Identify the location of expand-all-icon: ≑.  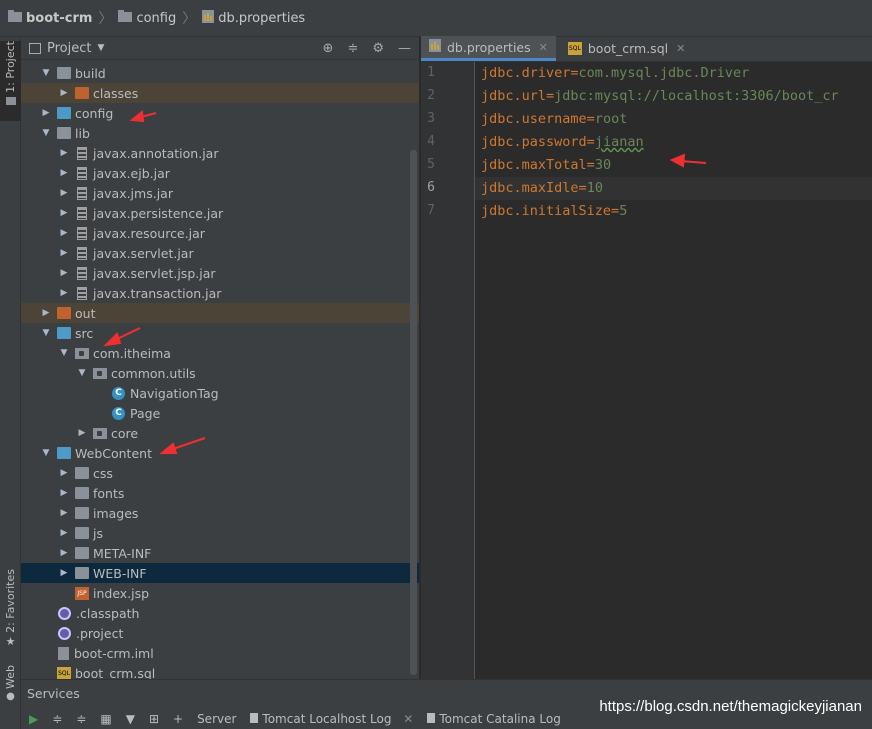
(57, 719).